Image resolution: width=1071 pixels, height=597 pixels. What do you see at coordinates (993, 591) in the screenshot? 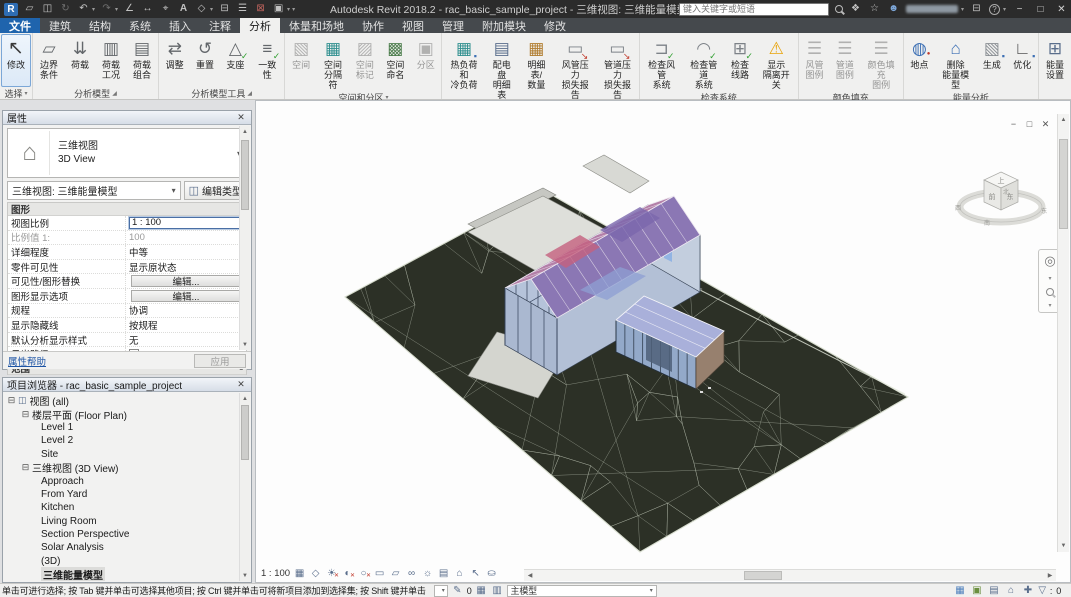
I see `select-underlay-icon: ▤` at bounding box center [993, 591].